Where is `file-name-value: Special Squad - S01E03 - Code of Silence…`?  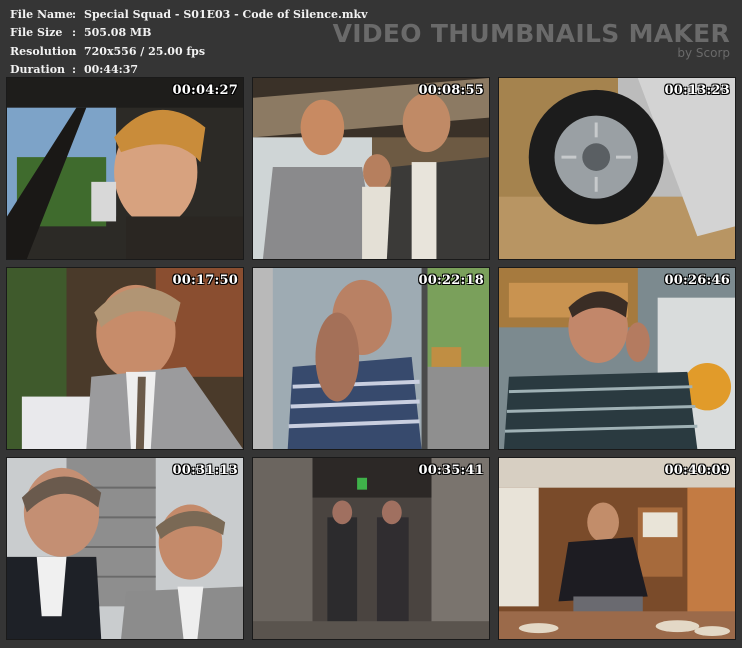 file-name-value: Special Squad - S01E03 - Code of Silence… is located at coordinates (226, 14).